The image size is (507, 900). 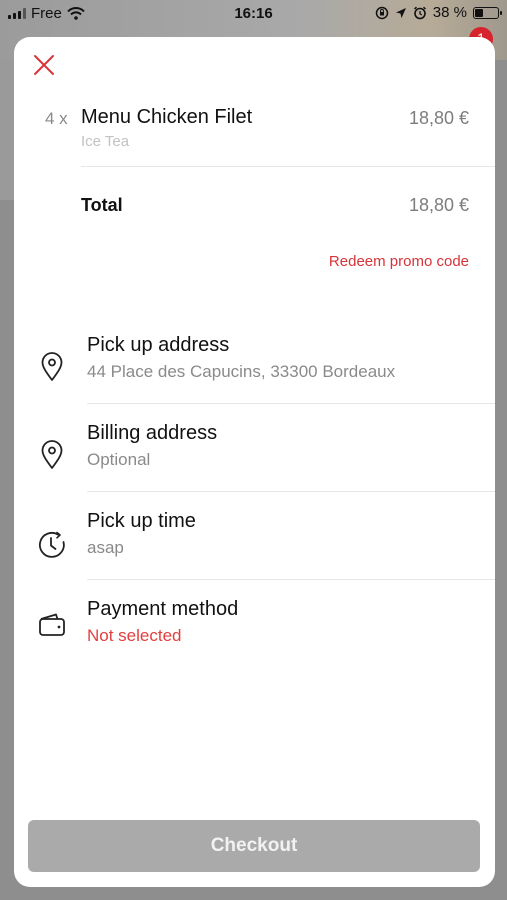 What do you see at coordinates (438, 118) in the screenshot?
I see `order-item-price: 18,80 €` at bounding box center [438, 118].